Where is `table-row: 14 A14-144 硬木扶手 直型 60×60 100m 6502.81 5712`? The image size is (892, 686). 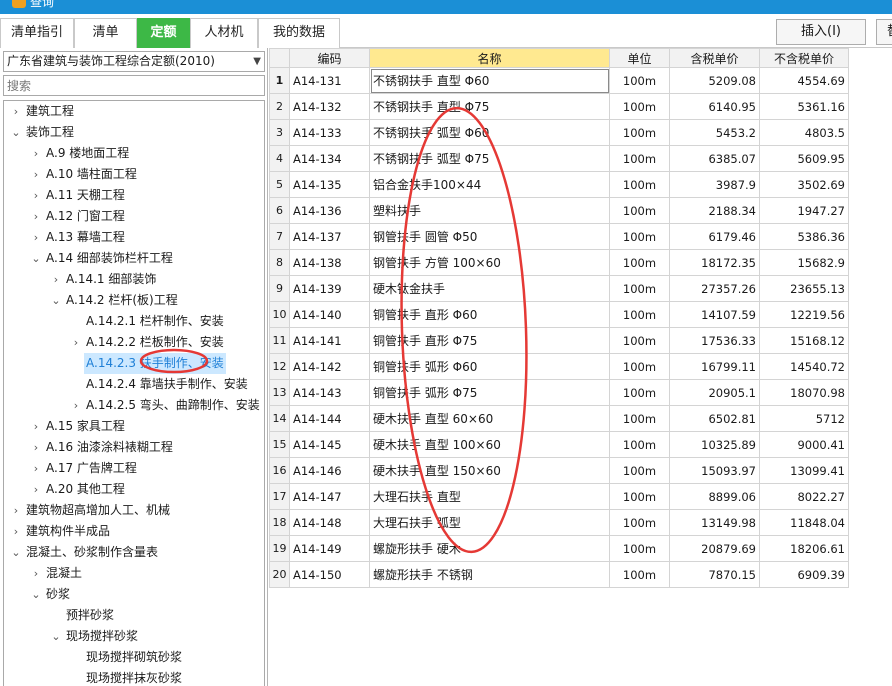 table-row: 14 A14-144 硬木扶手 直型 60×60 100m 6502.81 5712 is located at coordinates (559, 418).